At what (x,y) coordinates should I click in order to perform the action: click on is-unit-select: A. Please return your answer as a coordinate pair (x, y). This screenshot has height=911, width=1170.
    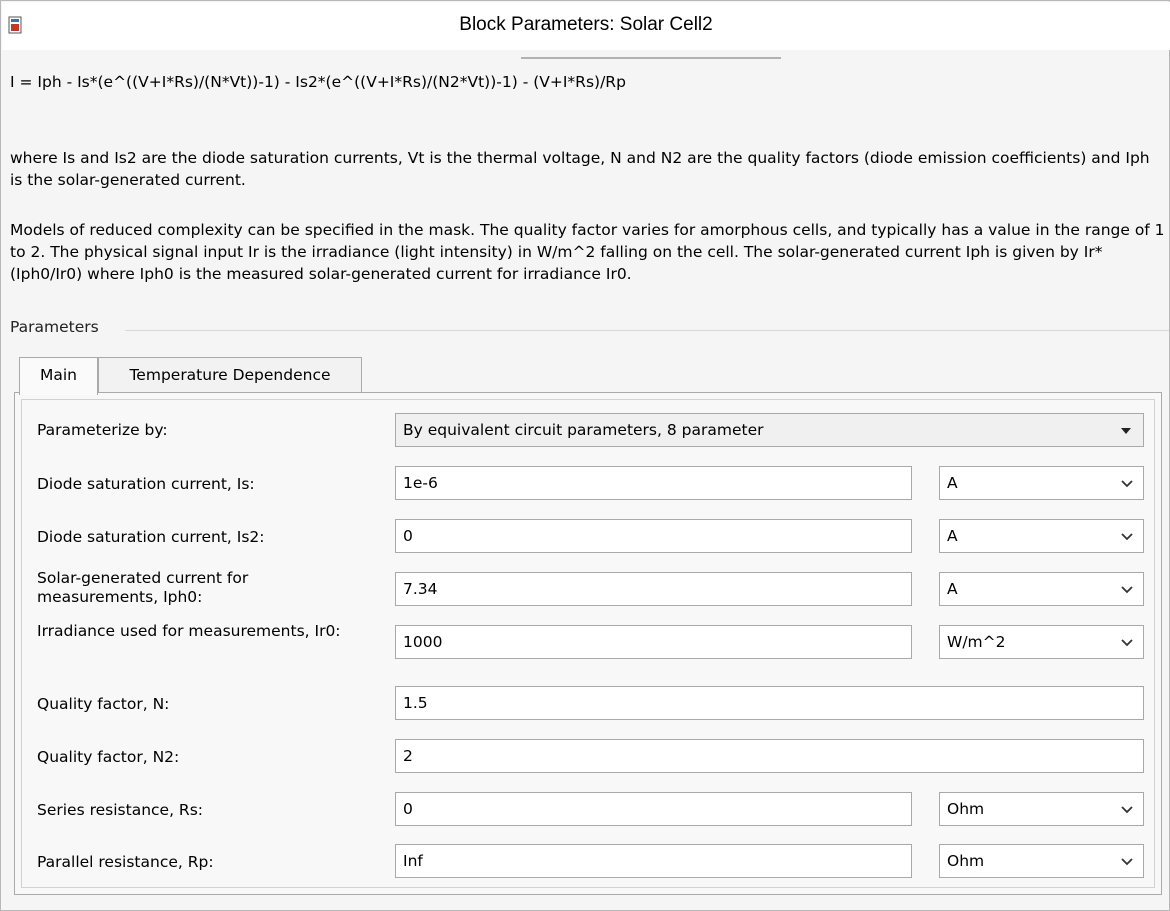
    Looking at the image, I should click on (1041, 483).